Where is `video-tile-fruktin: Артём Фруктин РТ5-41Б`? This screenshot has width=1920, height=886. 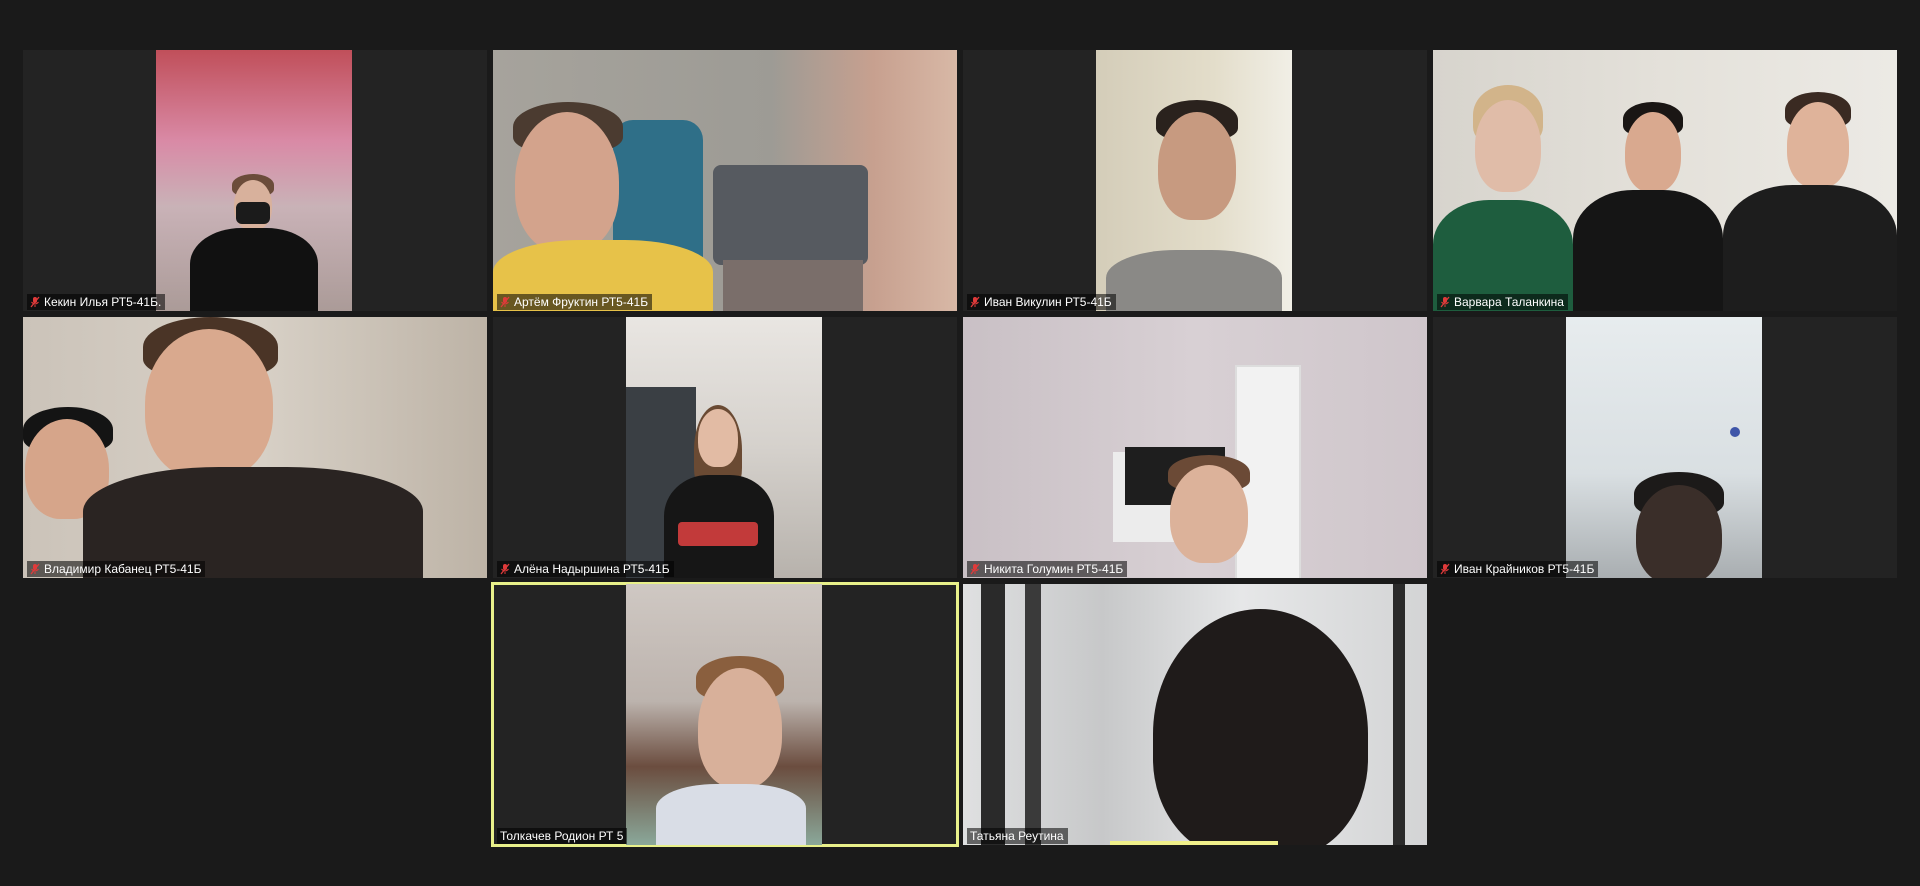
video-tile-fruktin: Артём Фруктин РТ5-41Б is located at coordinates (725, 180).